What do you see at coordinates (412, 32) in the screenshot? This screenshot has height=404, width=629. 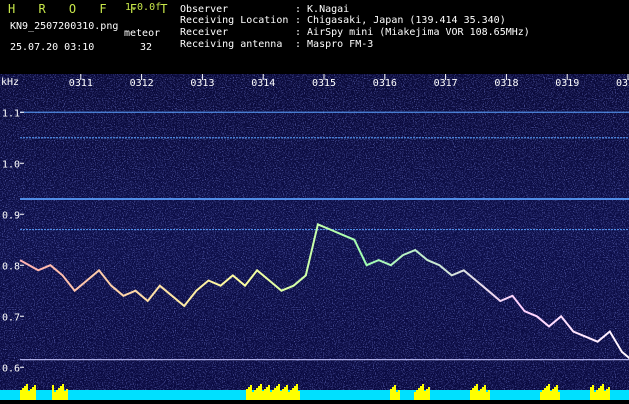 I see `receiver-value: : AirSpy mini (Miakejima VOR 108.65MHz)` at bounding box center [412, 32].